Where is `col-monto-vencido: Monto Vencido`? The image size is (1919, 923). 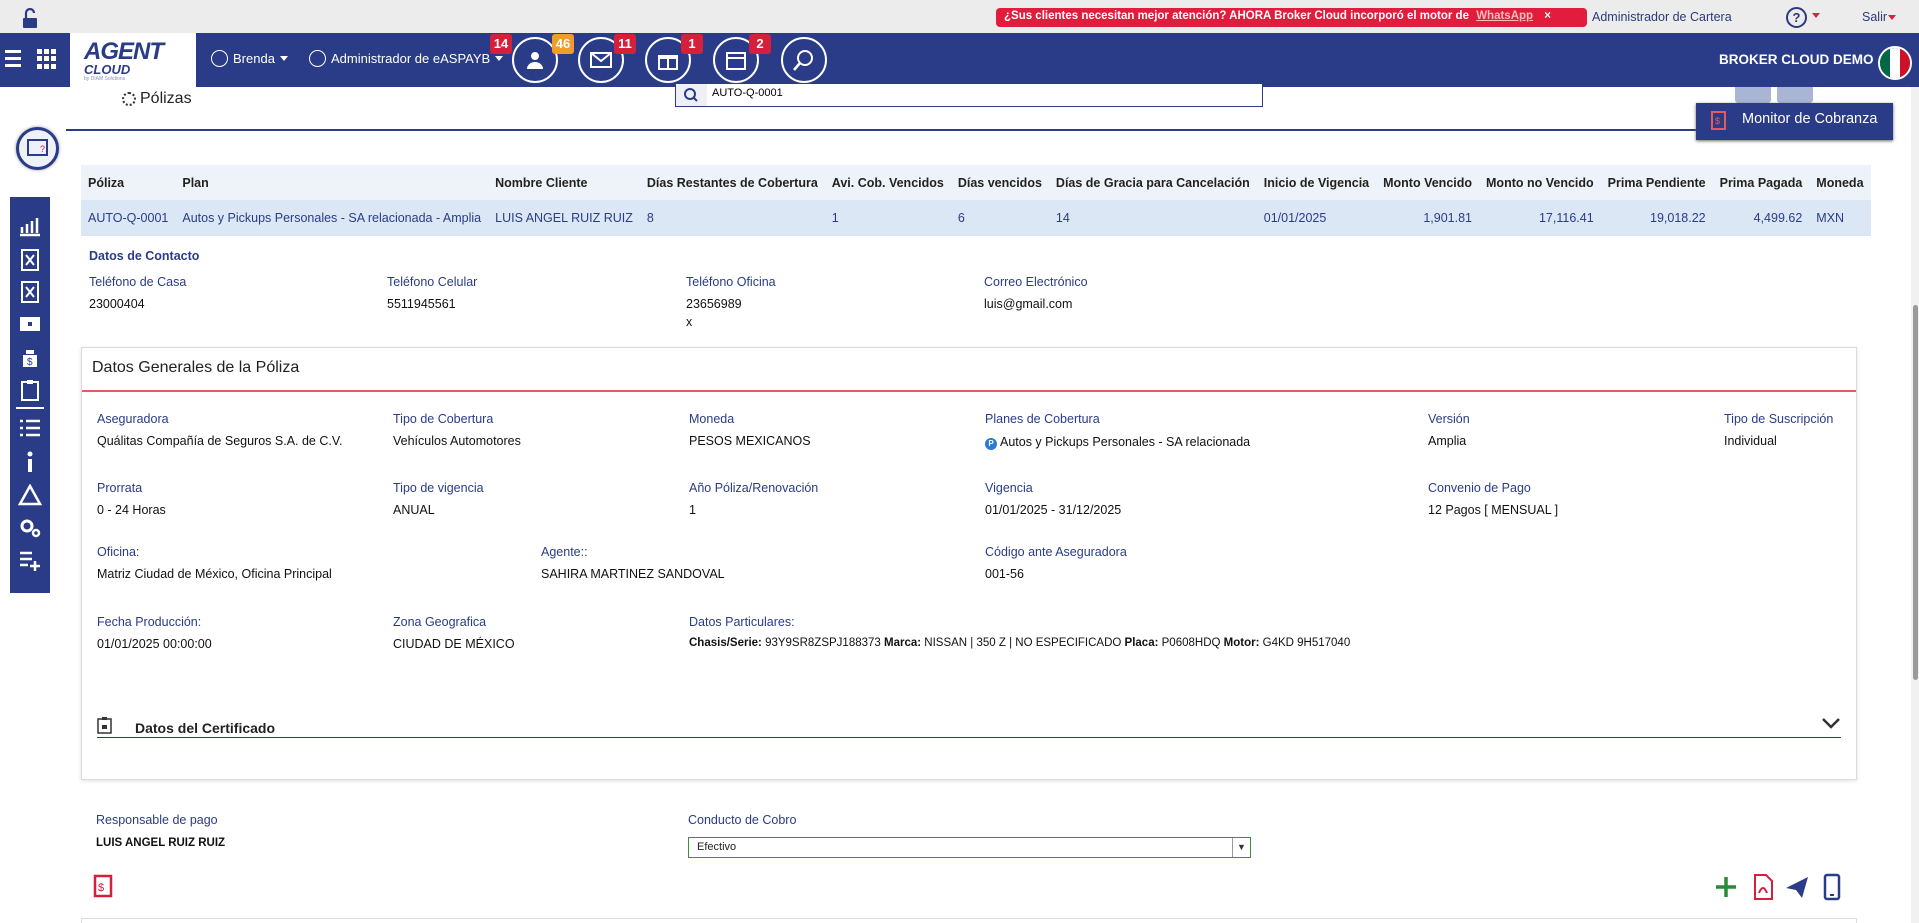 col-monto-vencido: Monto Vencido is located at coordinates (1428, 182).